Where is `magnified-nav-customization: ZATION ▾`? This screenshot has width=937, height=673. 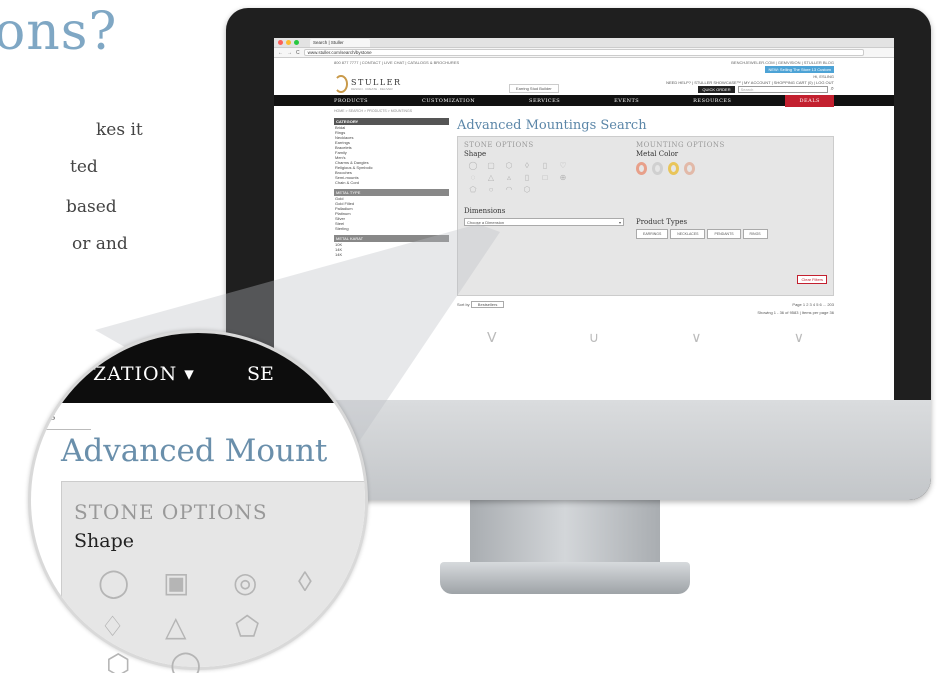 magnified-nav-customization: ZATION ▾ is located at coordinates (144, 374).